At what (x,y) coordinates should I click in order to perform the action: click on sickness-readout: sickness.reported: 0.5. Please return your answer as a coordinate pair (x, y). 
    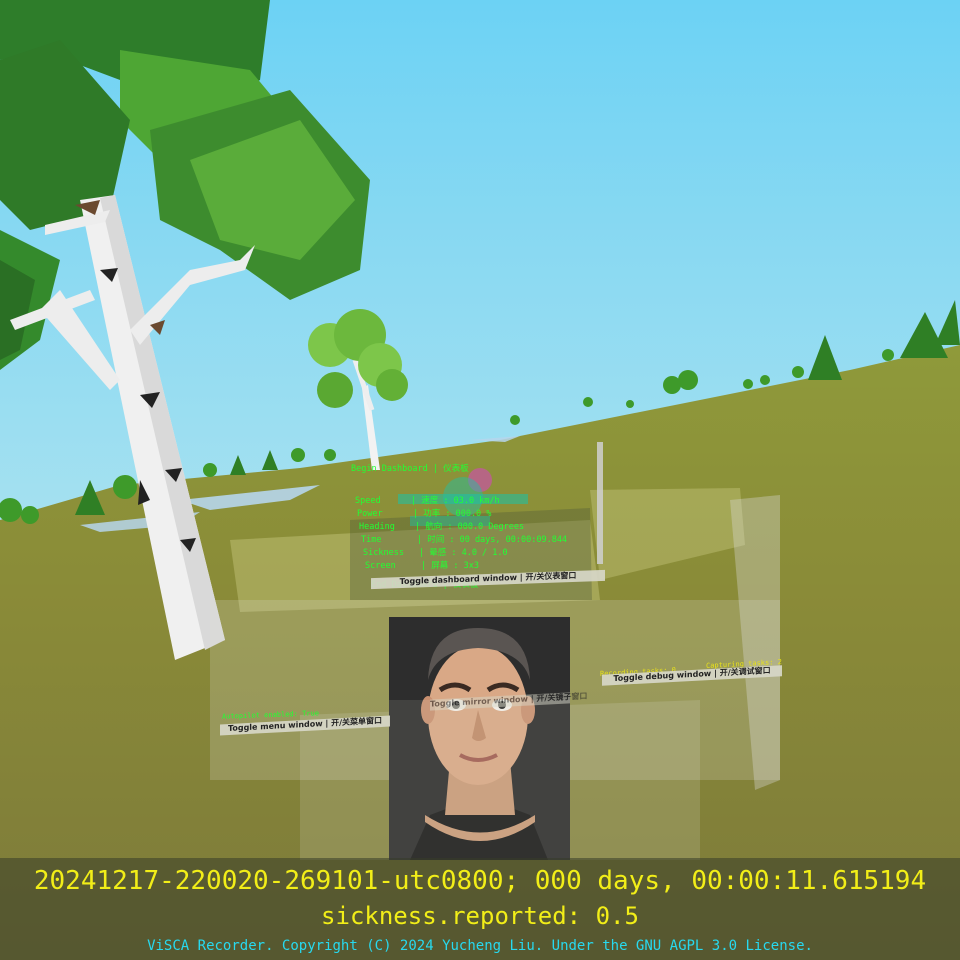
    Looking at the image, I should click on (480, 916).